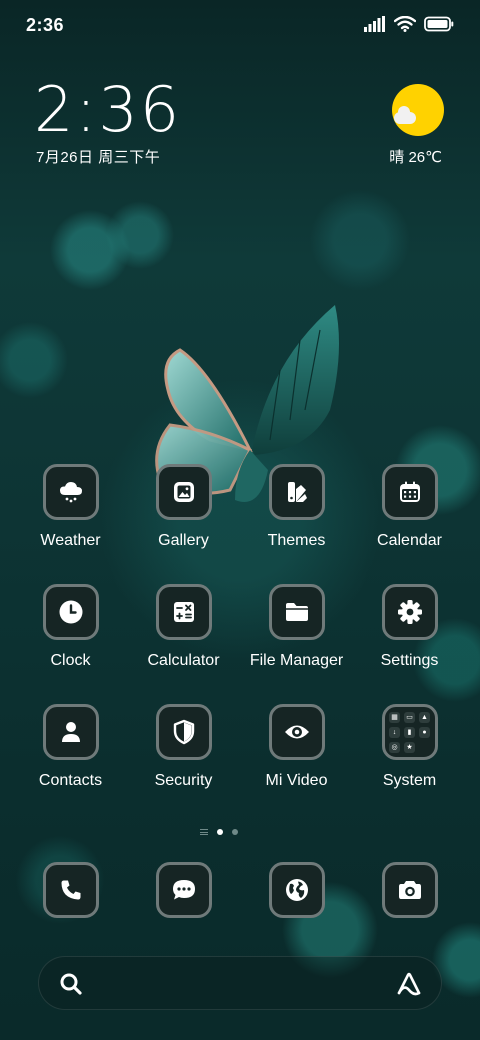 This screenshot has height=1040, width=480. I want to click on gear-icon, so click(409, 612).